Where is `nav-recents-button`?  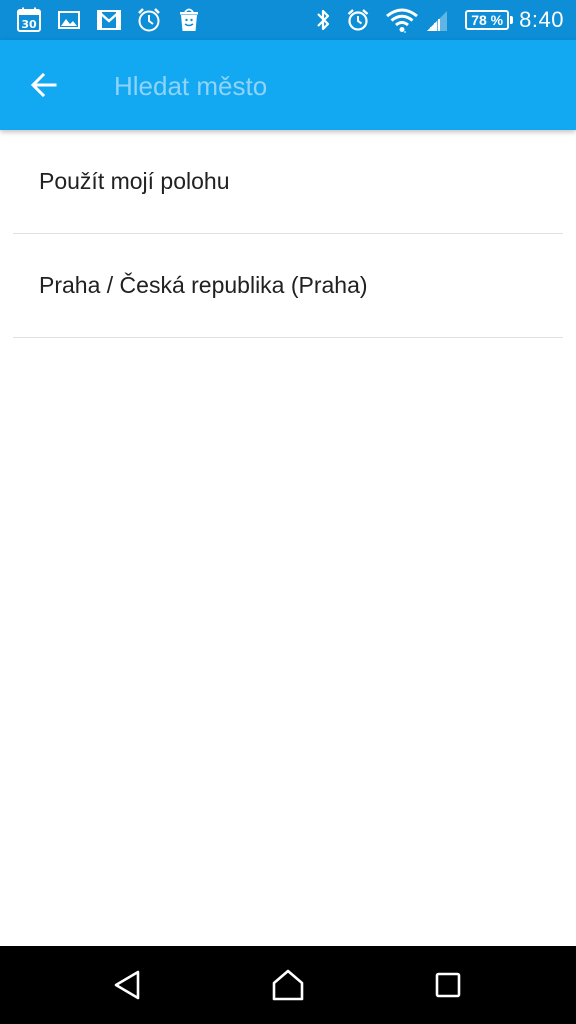 nav-recents-button is located at coordinates (448, 985).